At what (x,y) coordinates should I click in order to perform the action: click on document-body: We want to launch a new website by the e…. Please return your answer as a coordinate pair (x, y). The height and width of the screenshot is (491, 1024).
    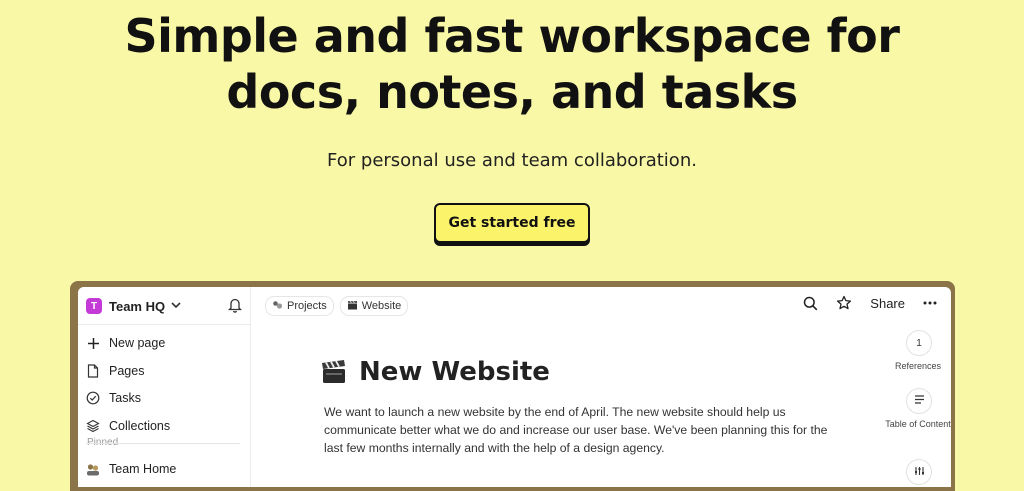
    Looking at the image, I should click on (584, 430).